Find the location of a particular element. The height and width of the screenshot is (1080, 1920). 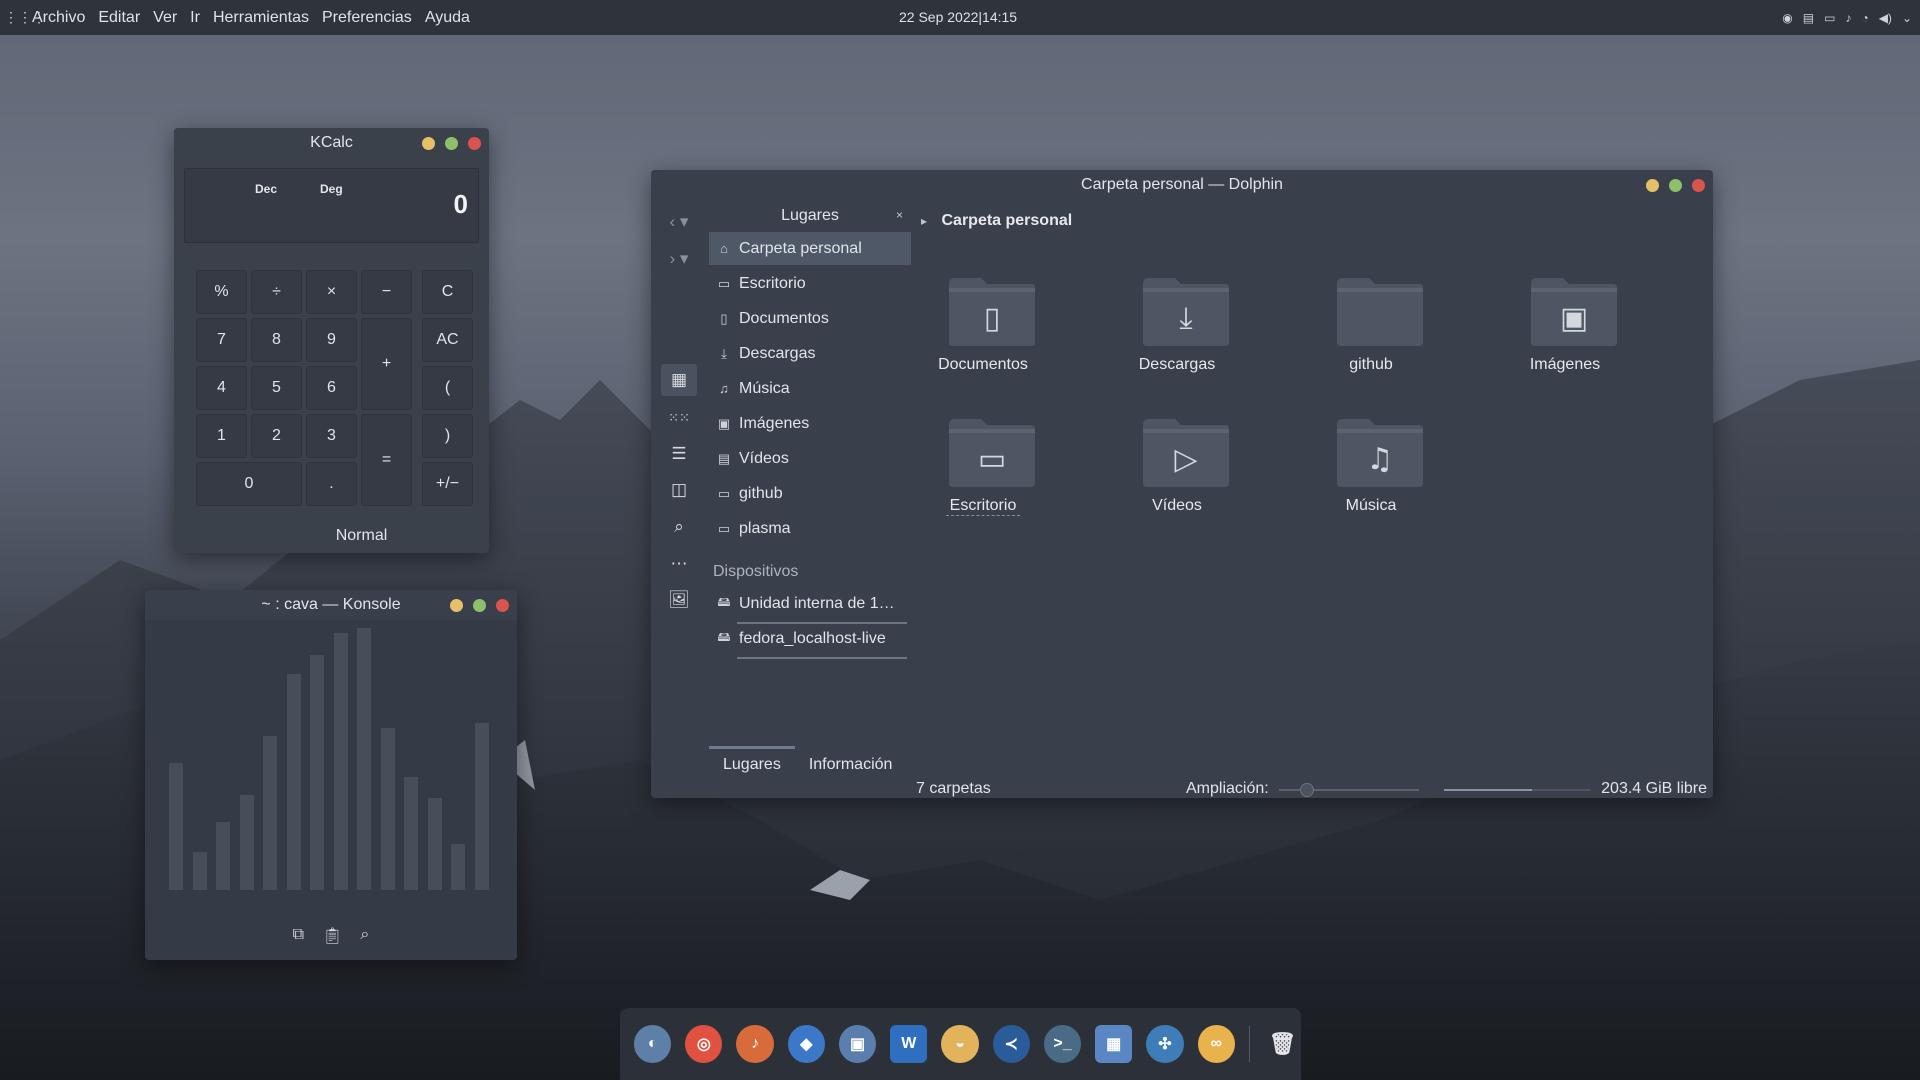

menu-editar: Editar is located at coordinates (119, 18).